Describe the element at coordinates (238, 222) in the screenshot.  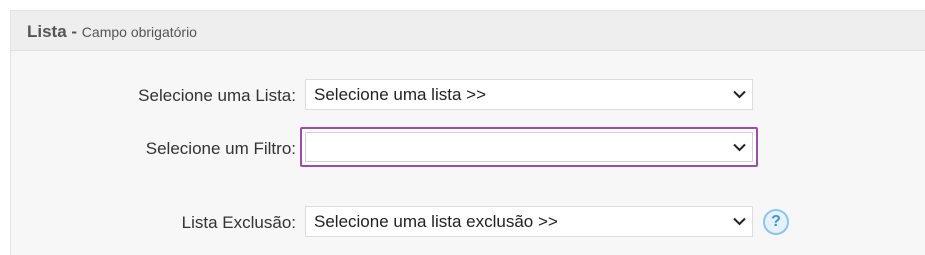
I see `exclusao-label: Lista Exclusão:` at that location.